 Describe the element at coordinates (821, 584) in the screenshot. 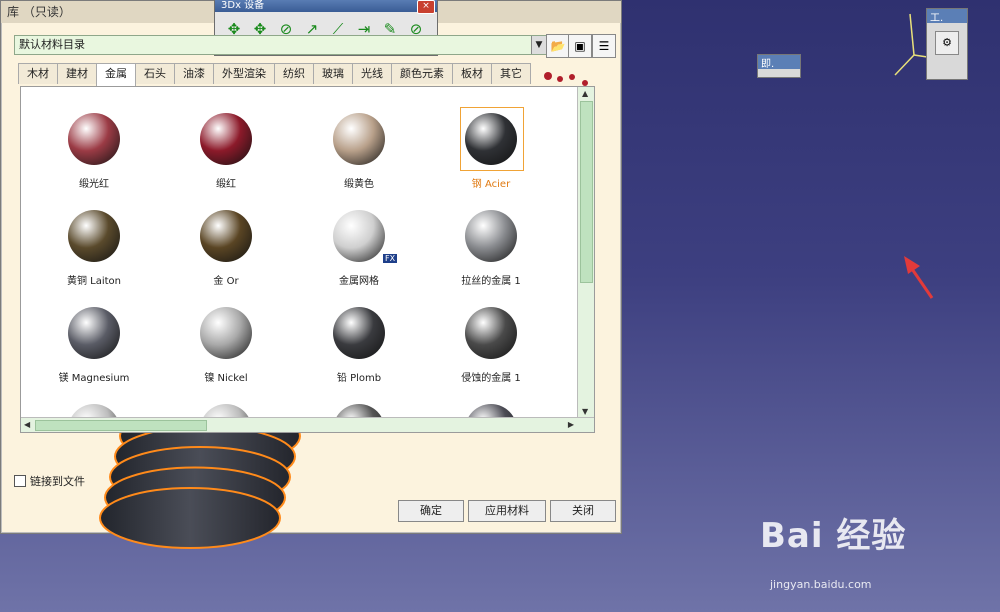

I see `watermark-url: jingyan.baidu.com` at that location.